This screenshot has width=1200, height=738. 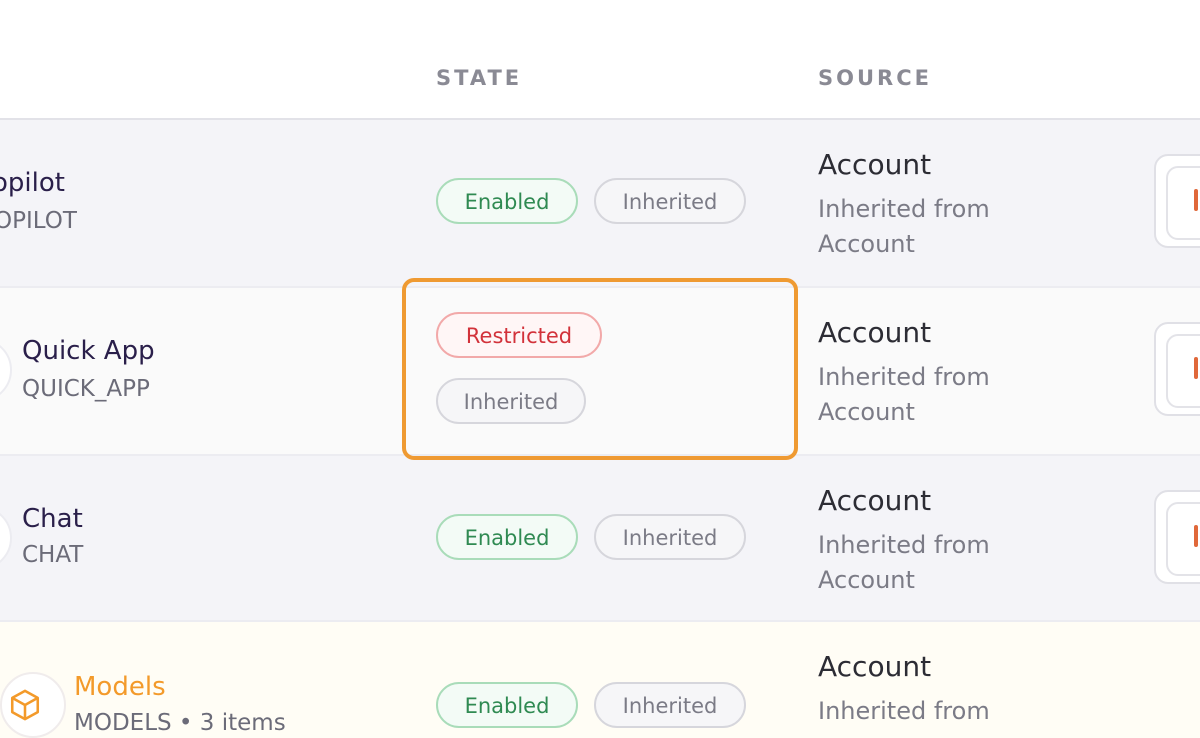 What do you see at coordinates (32, 183) in the screenshot?
I see `feature-name: opilot` at bounding box center [32, 183].